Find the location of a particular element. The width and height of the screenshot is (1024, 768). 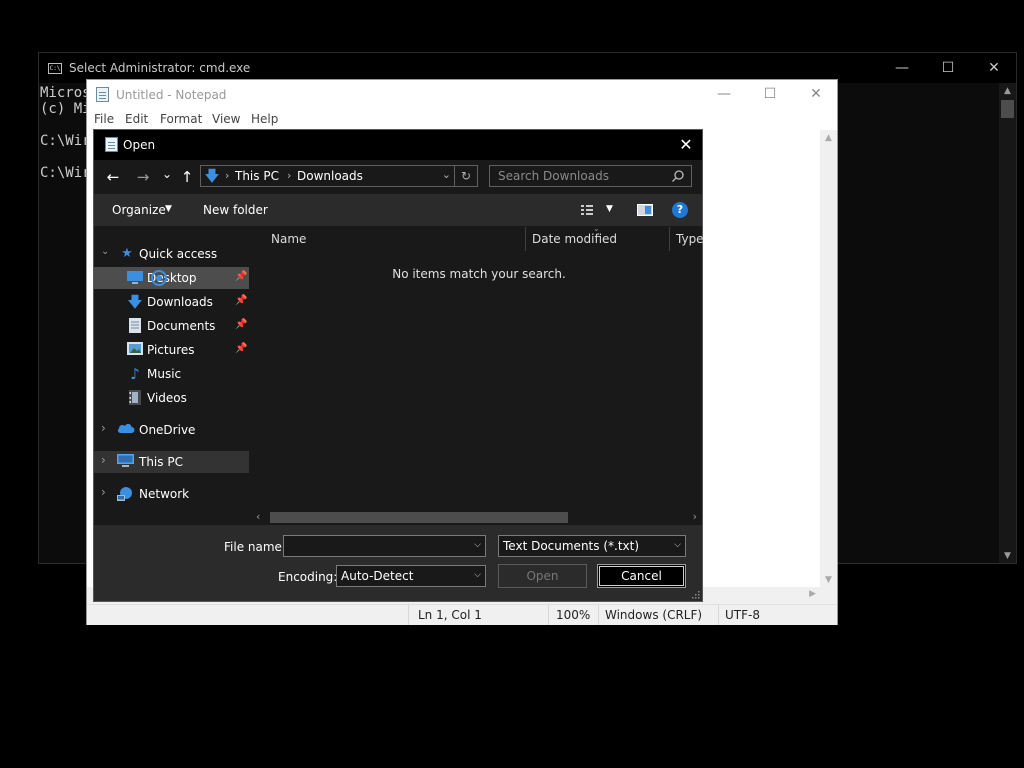

cmd-minimize-button: — is located at coordinates (902, 68).